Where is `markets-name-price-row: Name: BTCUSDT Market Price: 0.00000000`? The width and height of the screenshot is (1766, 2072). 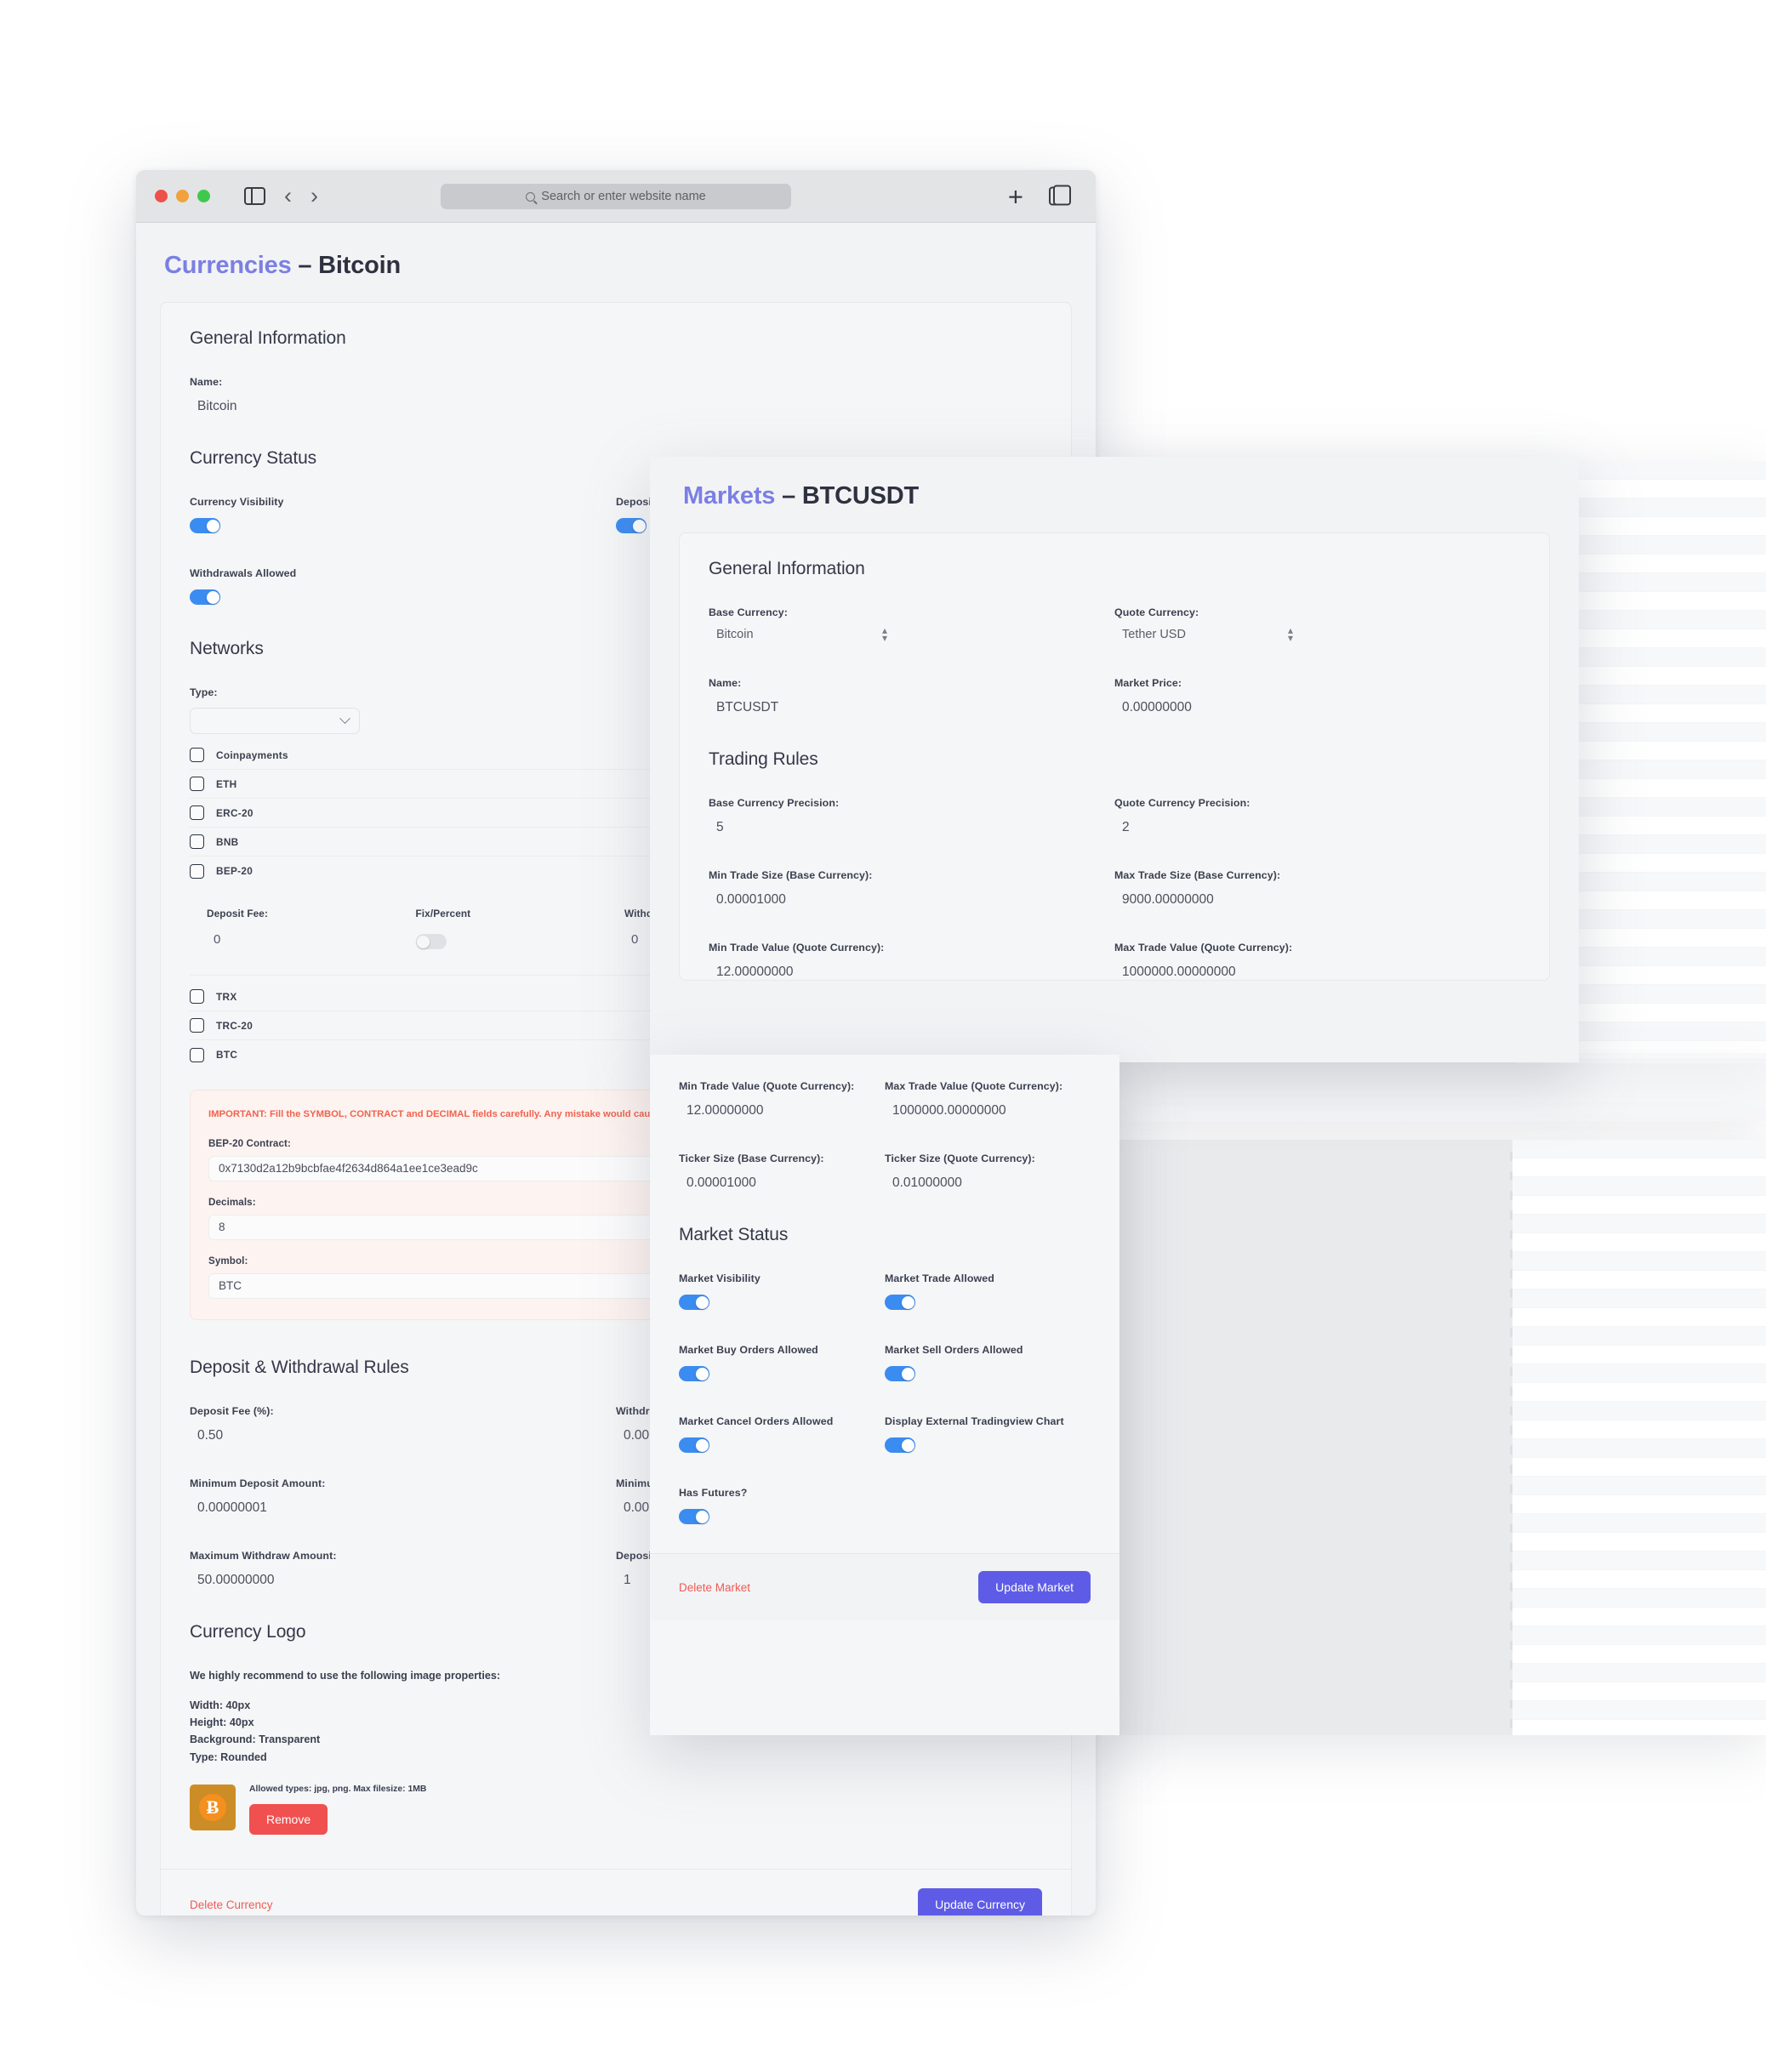
markets-name-price-row: Name: BTCUSDT Market Price: 0.00000000 is located at coordinates (1114, 696).